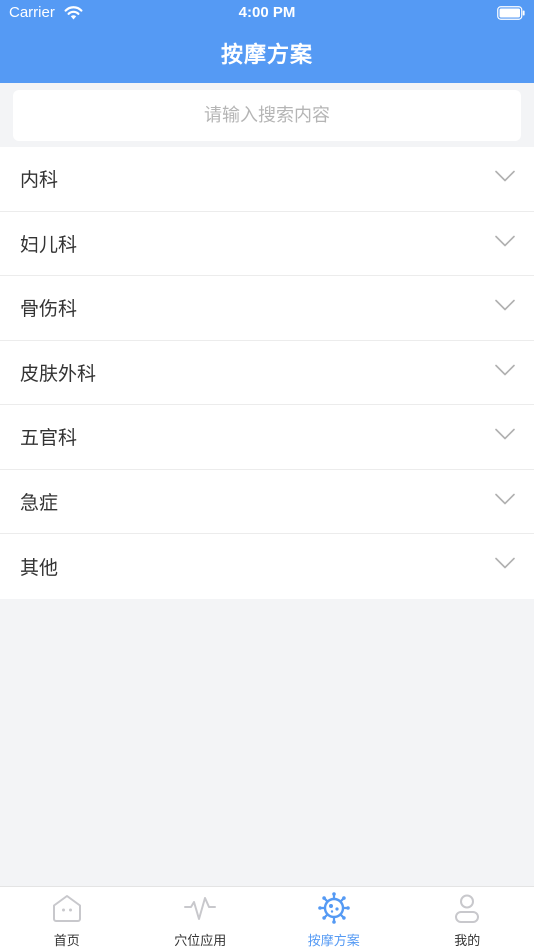  I want to click on category-label: 五官科, so click(49, 438).